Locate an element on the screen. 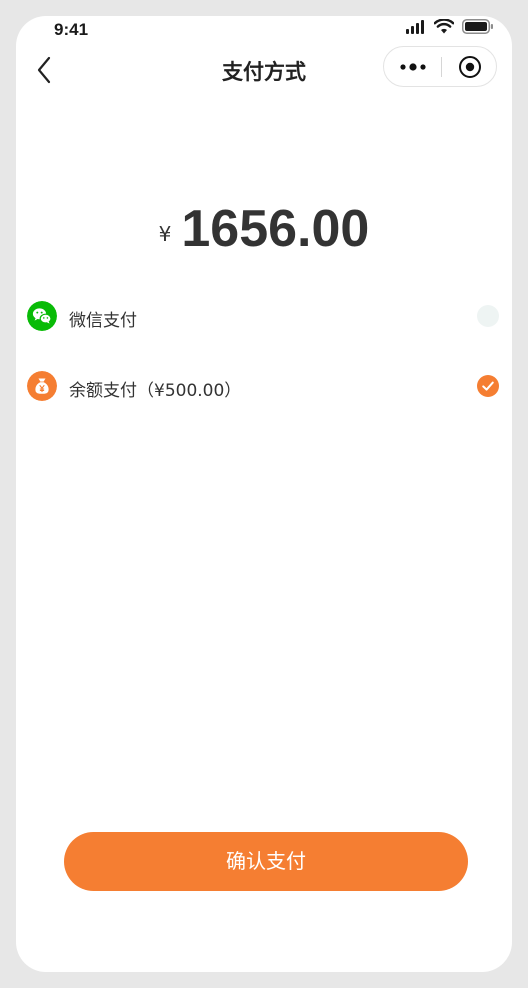  signal-icon is located at coordinates (415, 26).